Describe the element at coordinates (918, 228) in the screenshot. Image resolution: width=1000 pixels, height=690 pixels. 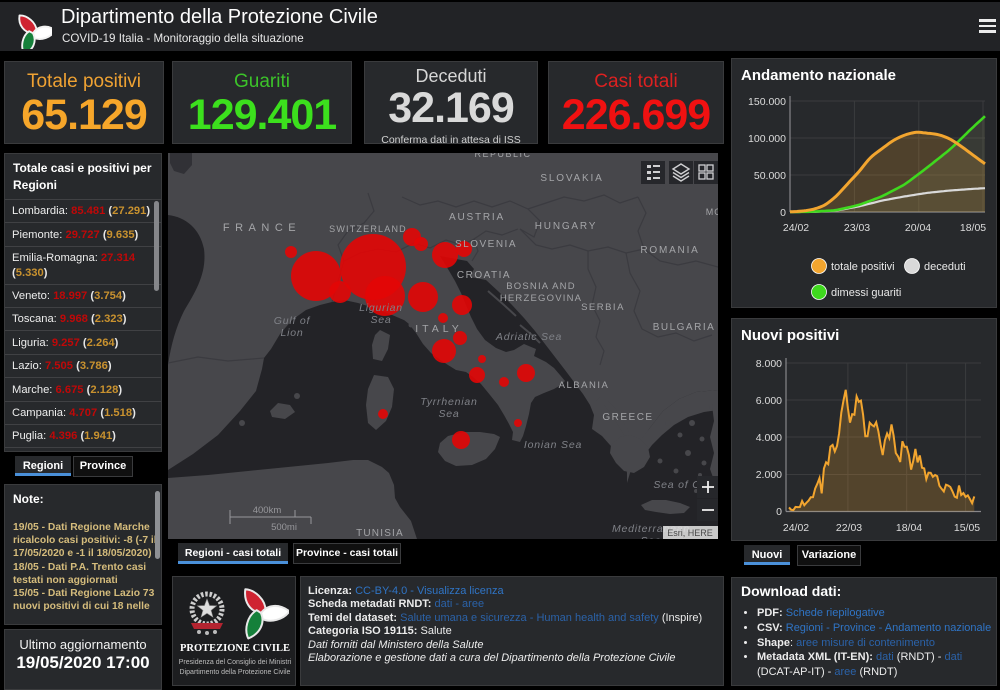
I see `svg-text: 20/04` at that location.